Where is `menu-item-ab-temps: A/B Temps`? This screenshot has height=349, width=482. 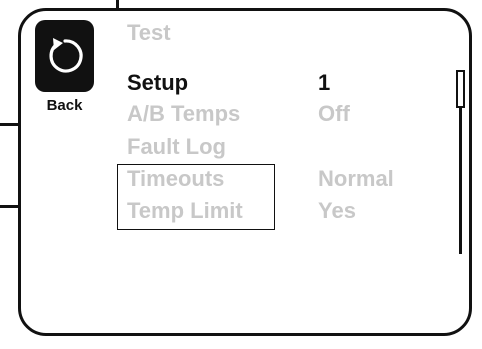
menu-item-ab-temps: A/B Temps is located at coordinates (183, 114).